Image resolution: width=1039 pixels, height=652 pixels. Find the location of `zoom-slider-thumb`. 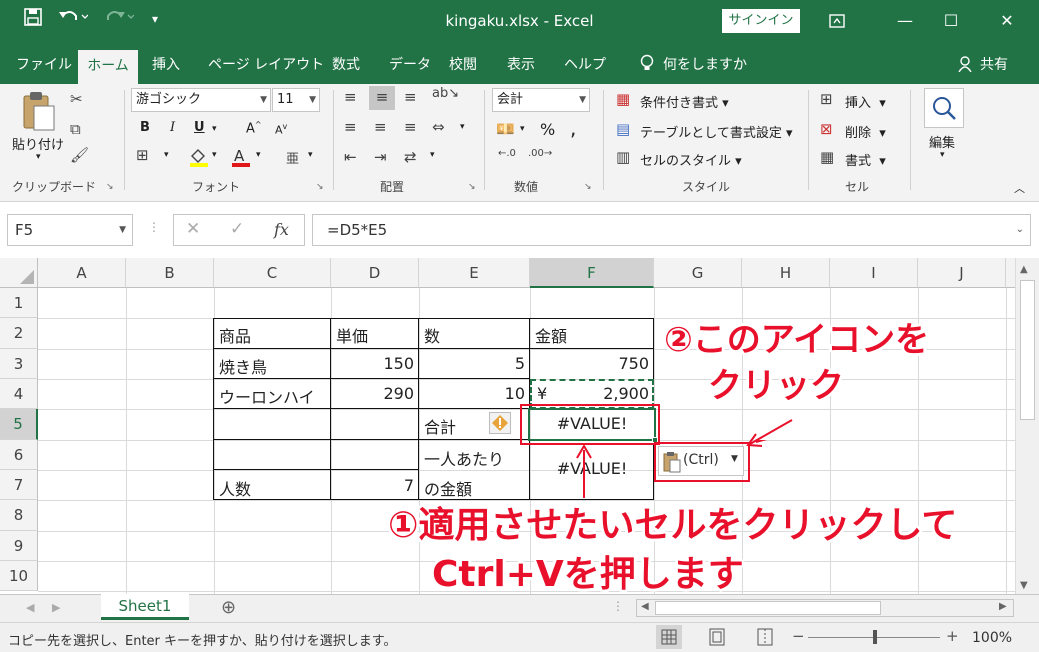

zoom-slider-thumb is located at coordinates (875, 637).